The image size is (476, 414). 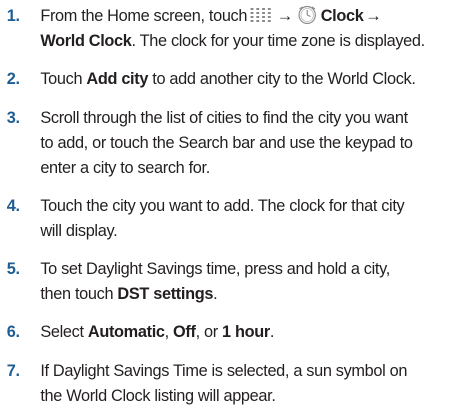 I want to click on step-number: 5., so click(x=13, y=268).